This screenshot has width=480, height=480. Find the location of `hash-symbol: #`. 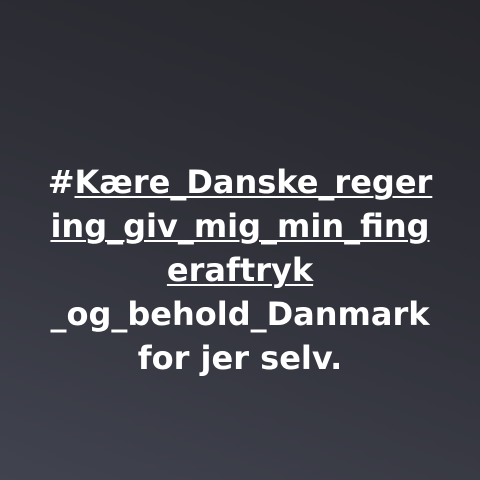

hash-symbol: # is located at coordinates (61, 182).